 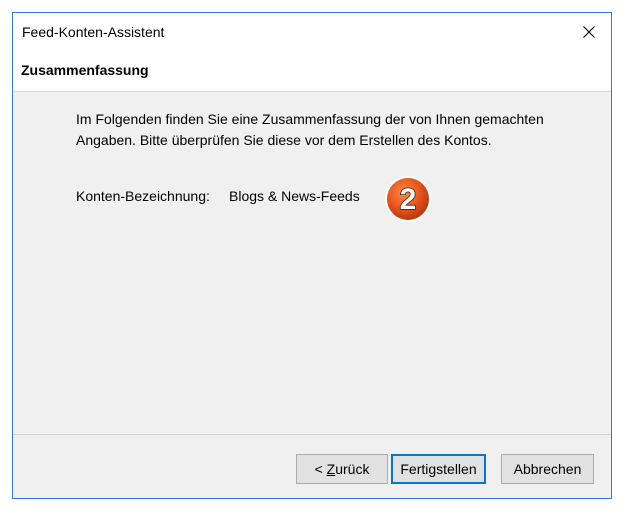 I want to click on account-name-label: Konten-Bezeichnung:, so click(x=143, y=196).